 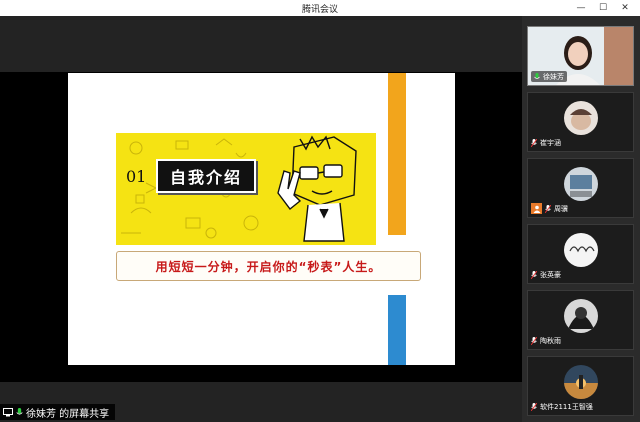 What do you see at coordinates (581, 8) in the screenshot?
I see `minimize-button: —` at bounding box center [581, 8].